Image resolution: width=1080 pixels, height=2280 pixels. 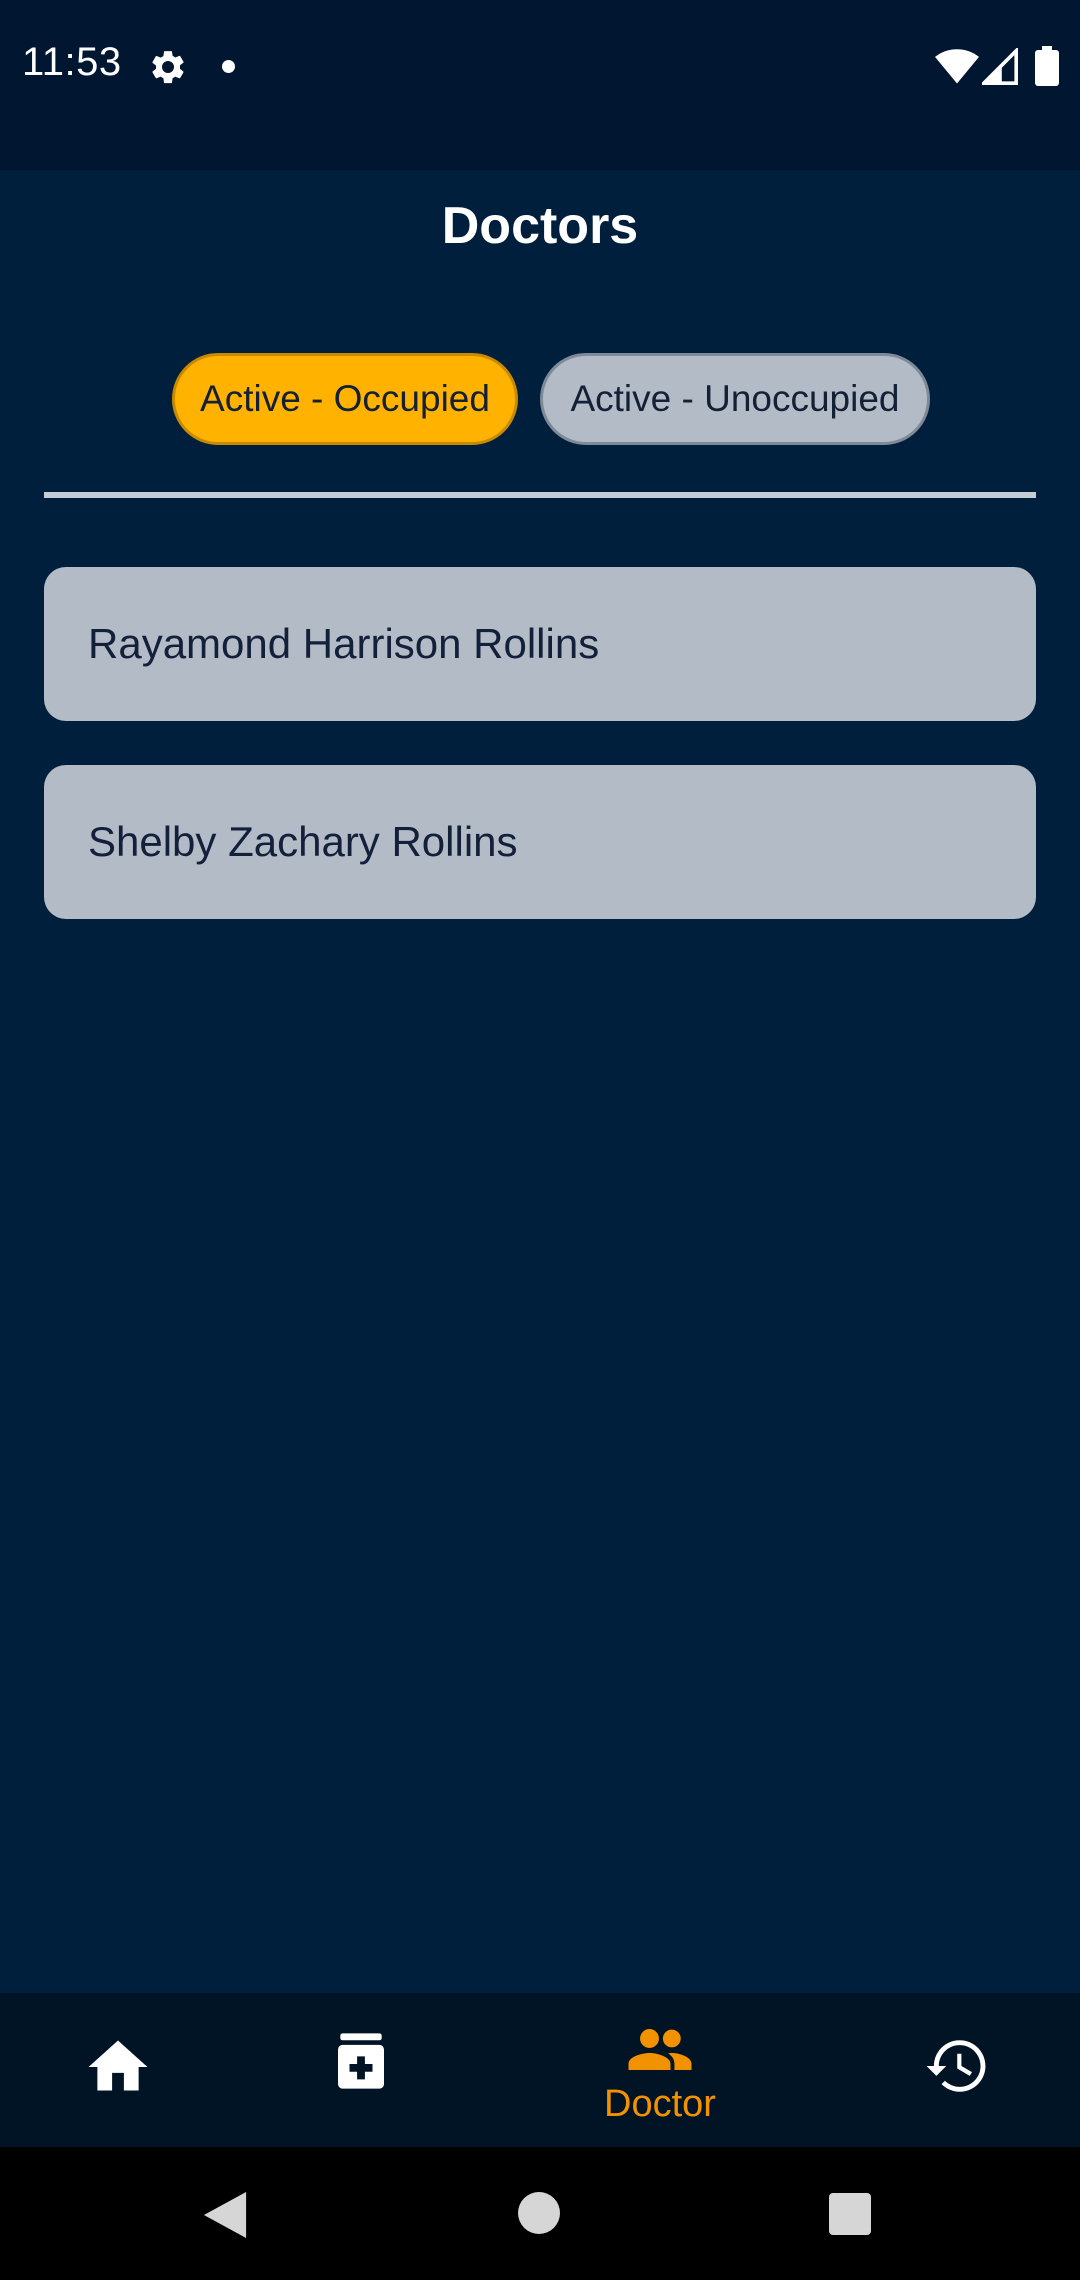 What do you see at coordinates (540, 2070) in the screenshot?
I see `bottom-nav: Doctor` at bounding box center [540, 2070].